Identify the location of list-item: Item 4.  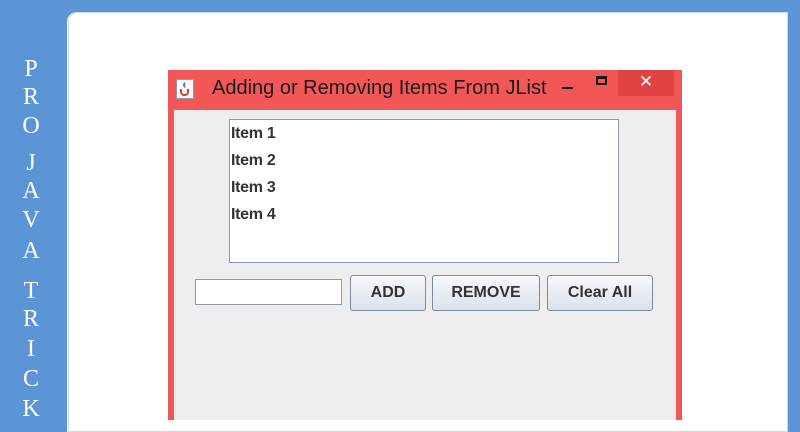
(253, 215).